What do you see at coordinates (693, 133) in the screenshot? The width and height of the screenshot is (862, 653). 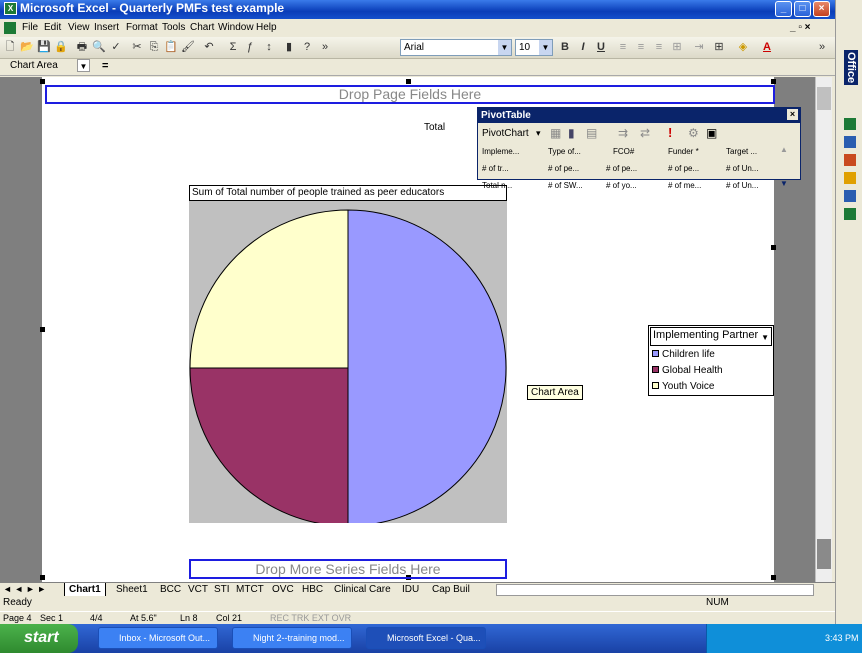 I see `field-settings-icon: ⚙` at bounding box center [693, 133].